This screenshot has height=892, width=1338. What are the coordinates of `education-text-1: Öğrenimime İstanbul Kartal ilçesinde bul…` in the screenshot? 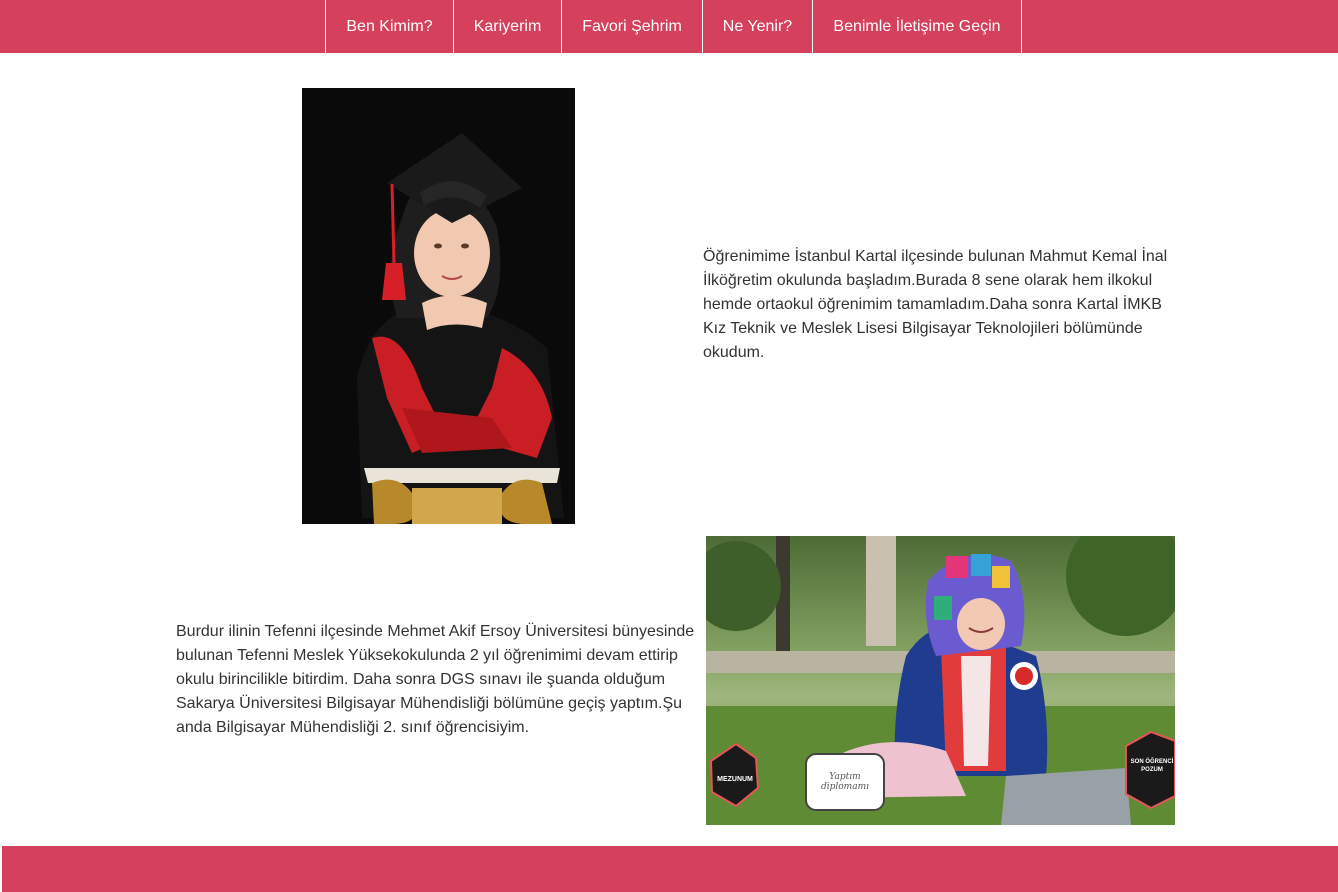 It's located at (935, 304).